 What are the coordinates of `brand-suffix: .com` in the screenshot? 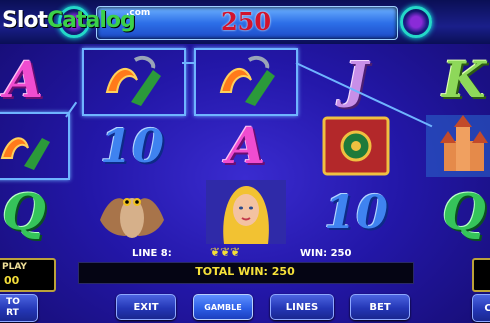 It's located at (138, 13).